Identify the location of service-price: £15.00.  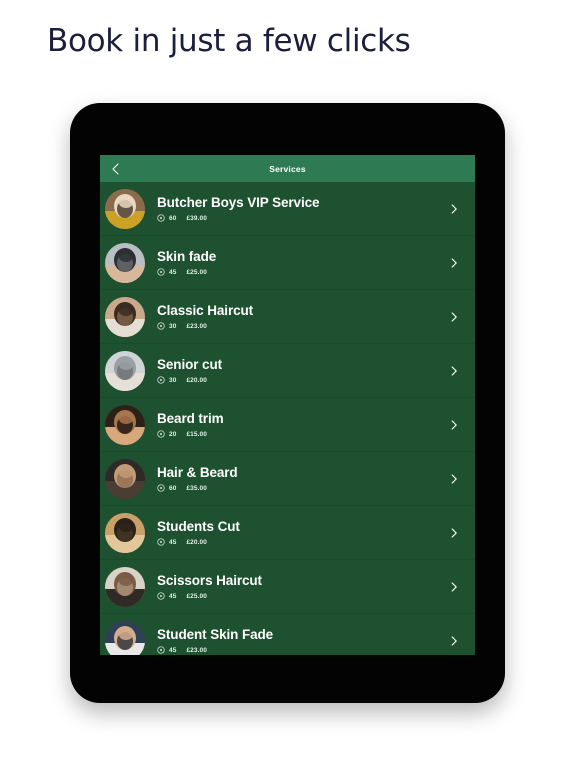
(196, 434).